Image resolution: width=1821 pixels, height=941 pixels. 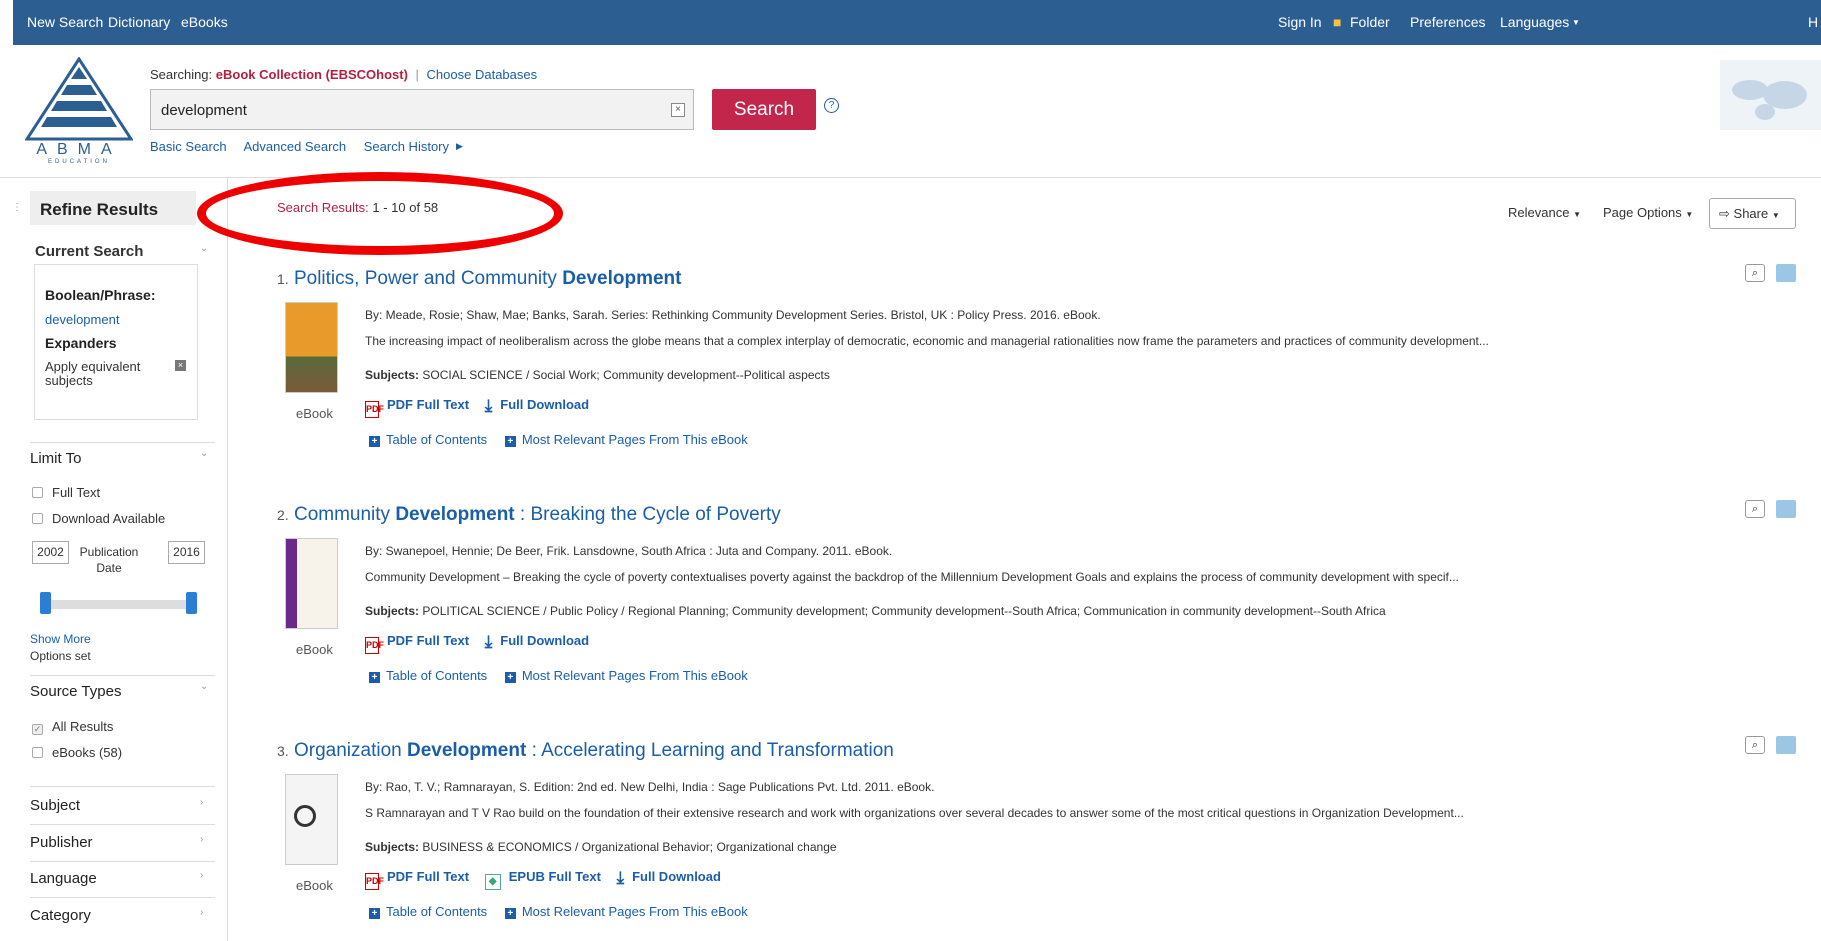 I want to click on year-from-input: 2002, so click(x=50, y=552).